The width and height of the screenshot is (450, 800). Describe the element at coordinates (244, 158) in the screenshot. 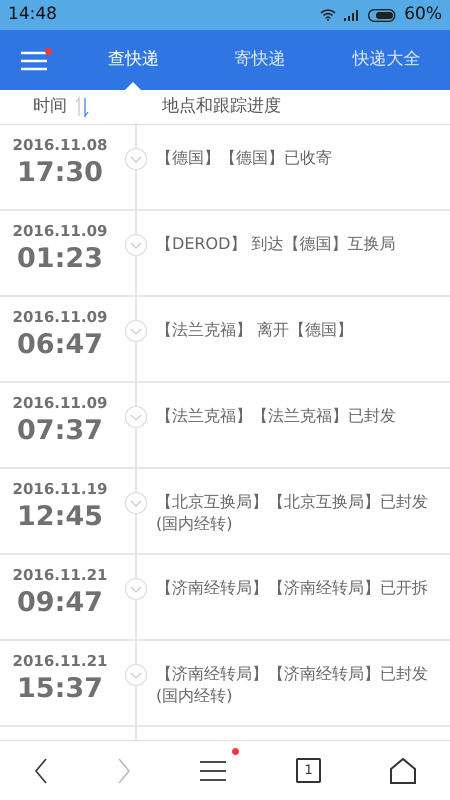

I see `event-description: 【德国】【德国】已收寄` at that location.